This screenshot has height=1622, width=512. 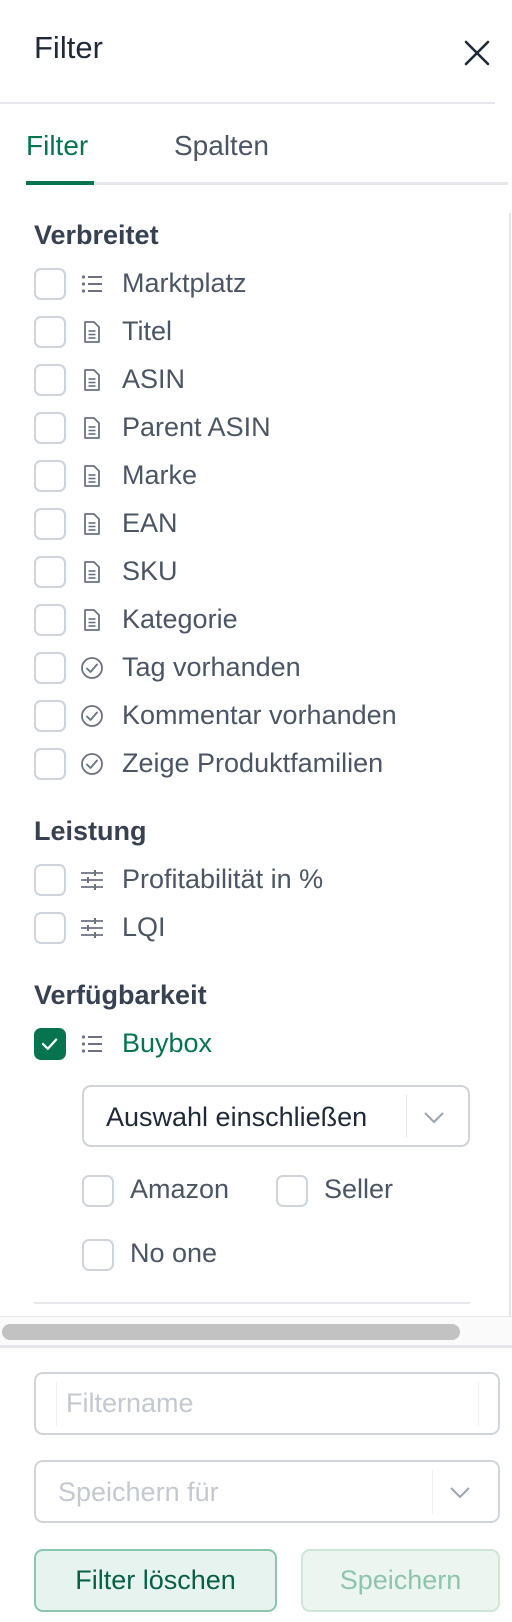 I want to click on filter-item-label: ASIN, so click(x=154, y=379).